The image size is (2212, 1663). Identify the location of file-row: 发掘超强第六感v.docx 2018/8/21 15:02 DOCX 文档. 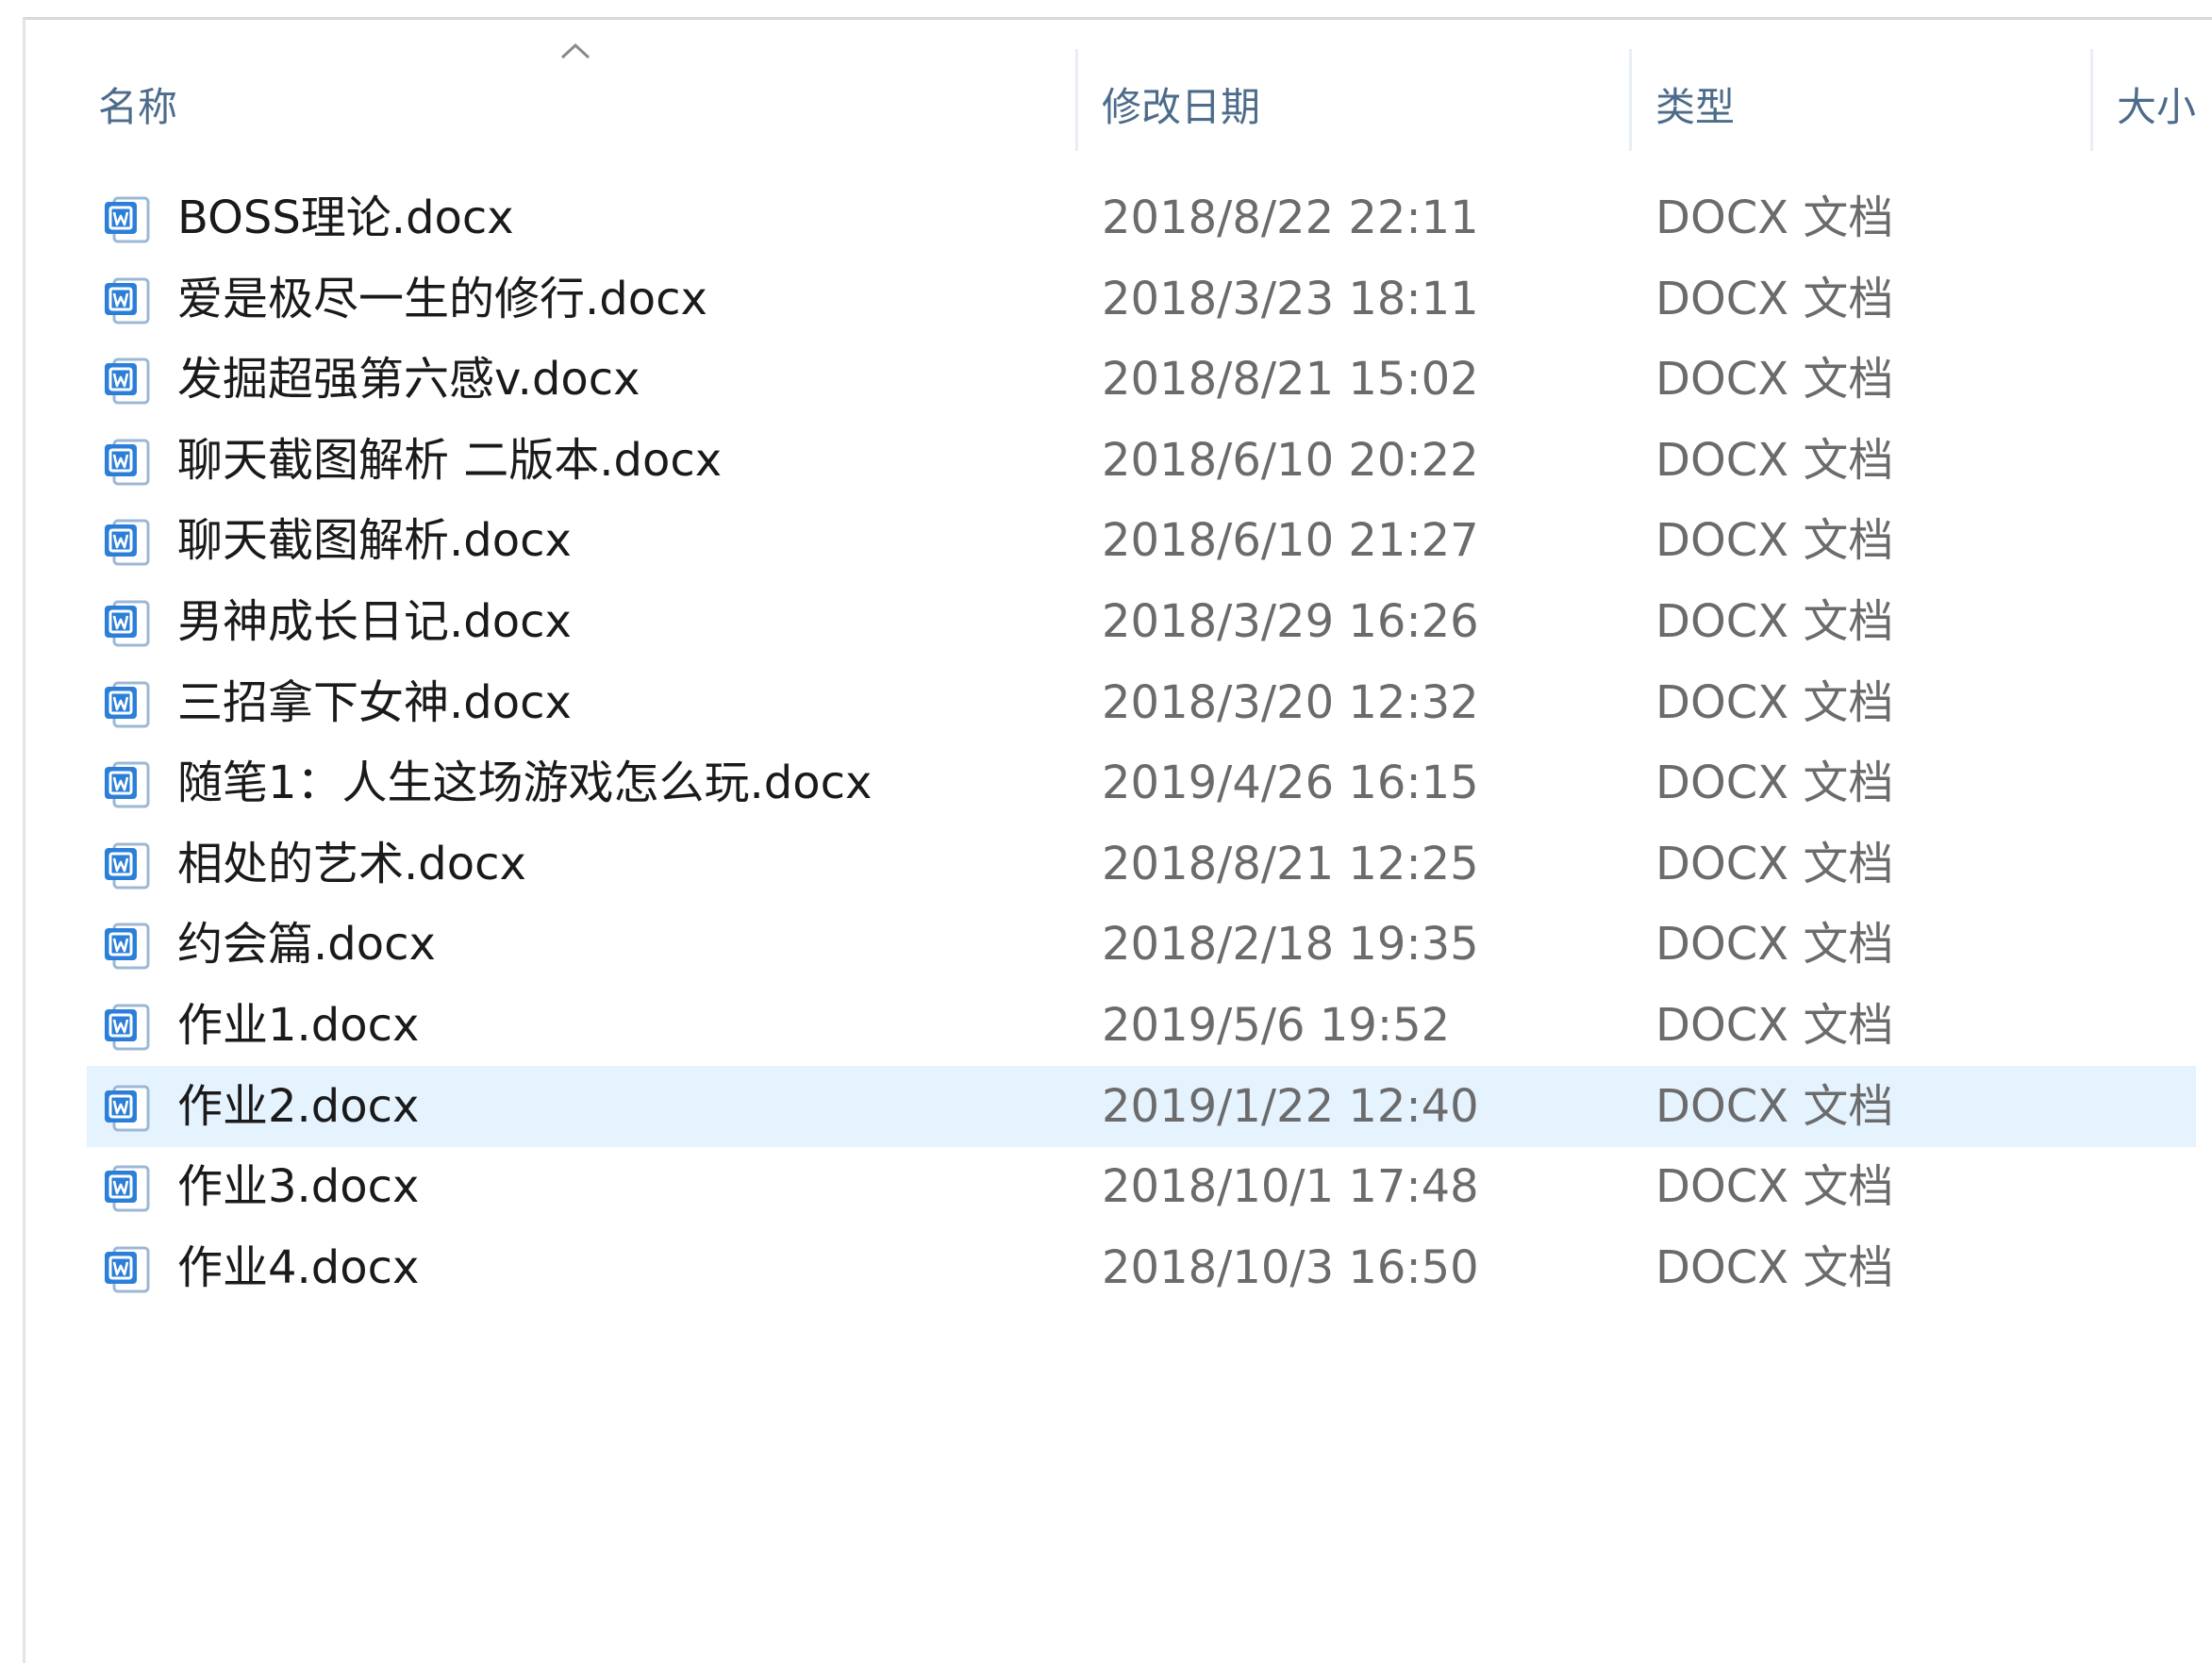
(1106, 379).